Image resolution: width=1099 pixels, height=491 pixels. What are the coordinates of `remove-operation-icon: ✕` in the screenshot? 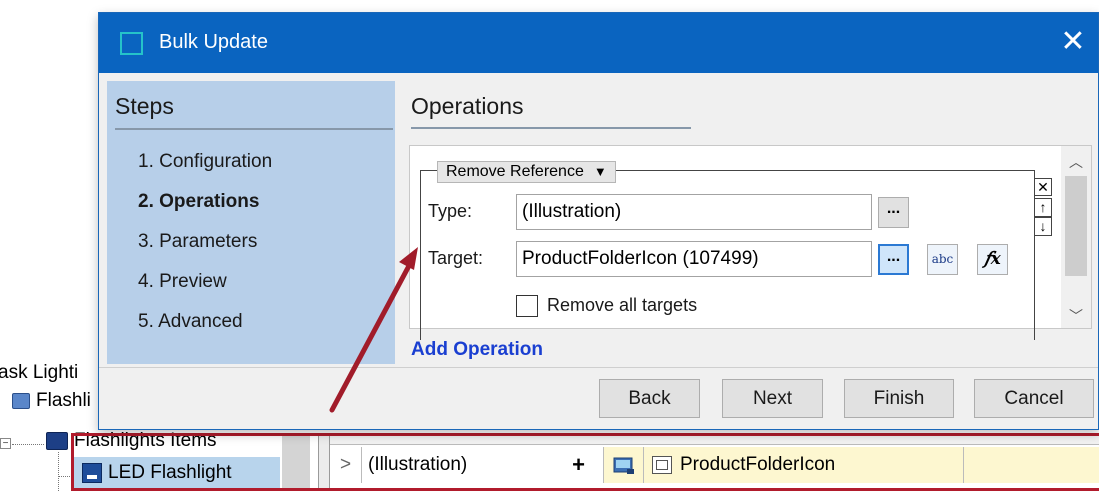 It's located at (1043, 187).